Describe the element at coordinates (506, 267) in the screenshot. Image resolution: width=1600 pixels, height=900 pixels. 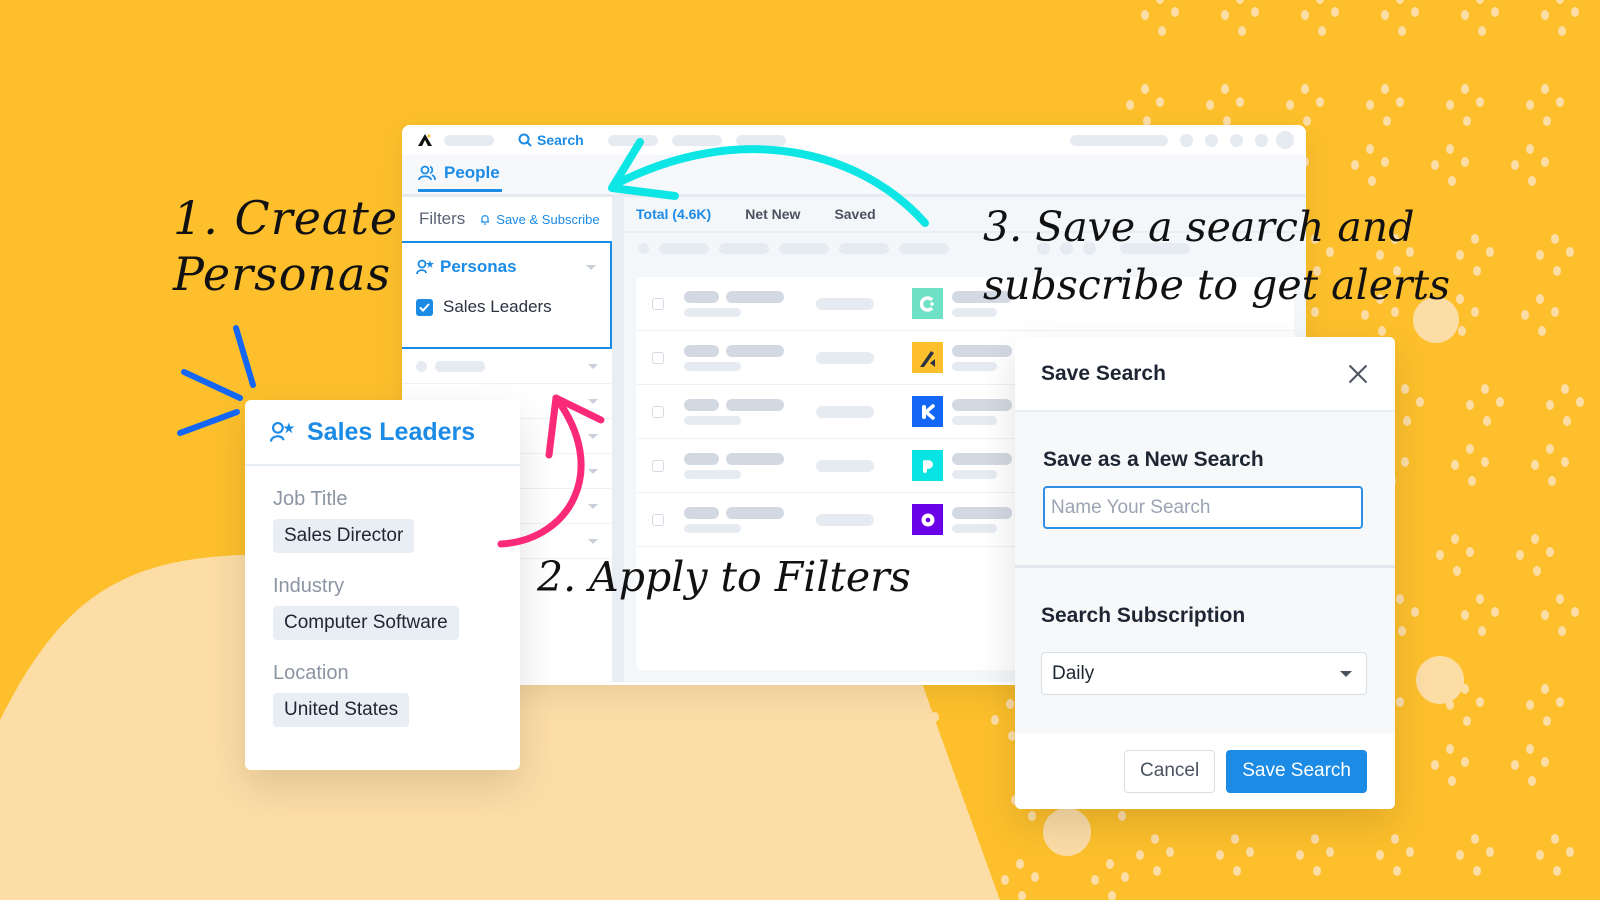
I see `personas-filter-header: Personas` at that location.